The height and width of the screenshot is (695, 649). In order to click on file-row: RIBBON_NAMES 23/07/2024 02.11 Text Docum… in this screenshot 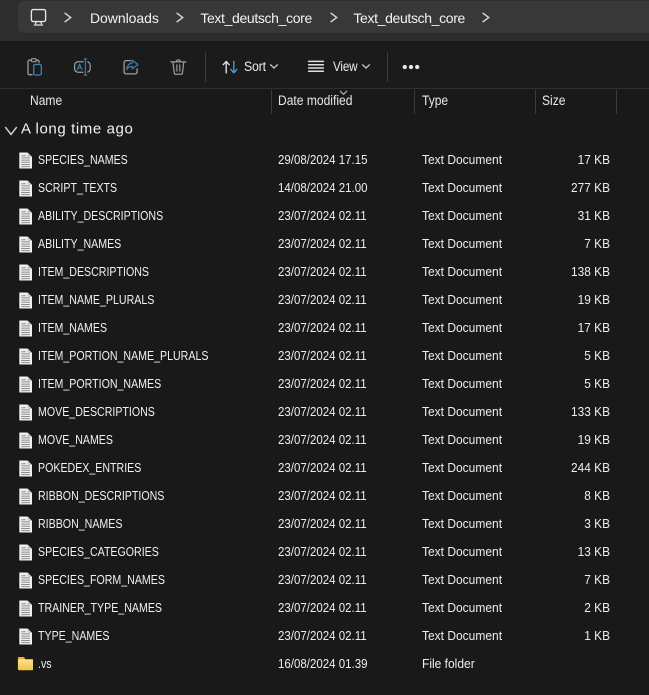, I will do `click(324, 524)`.